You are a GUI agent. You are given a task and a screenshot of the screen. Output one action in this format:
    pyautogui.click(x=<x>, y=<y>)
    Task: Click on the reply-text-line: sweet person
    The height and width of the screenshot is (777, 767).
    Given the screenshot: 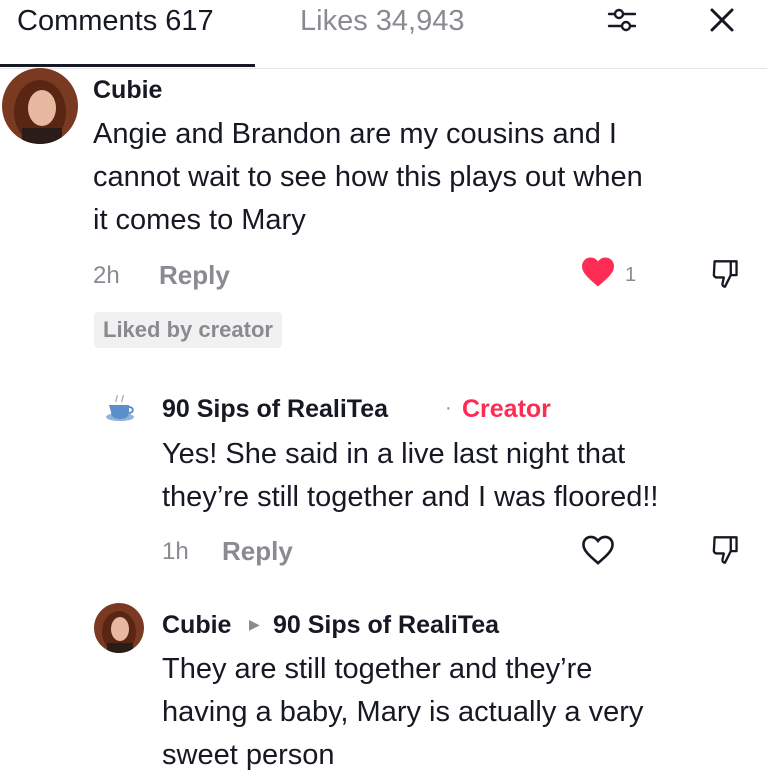 What is the action you would take?
    pyautogui.click(x=248, y=755)
    